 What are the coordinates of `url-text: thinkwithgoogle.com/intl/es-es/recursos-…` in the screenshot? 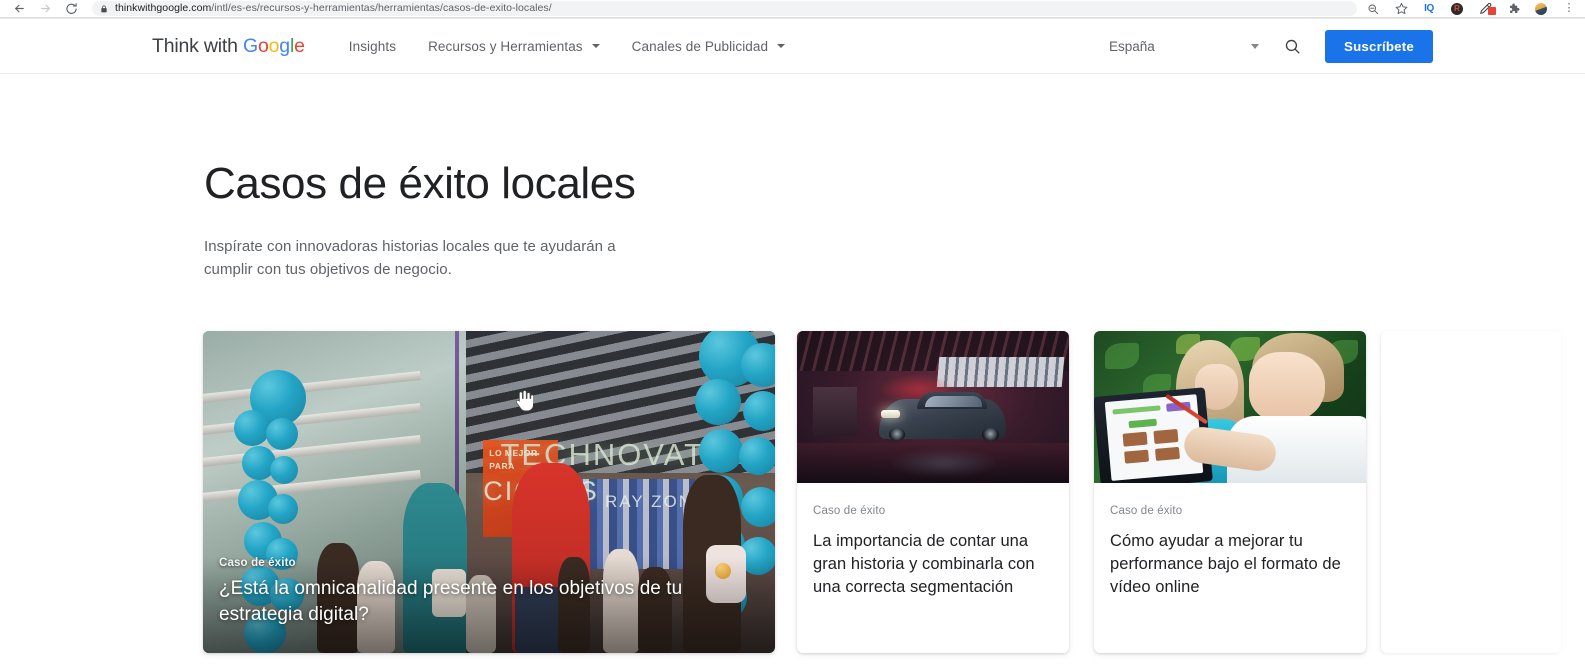 It's located at (333, 8).